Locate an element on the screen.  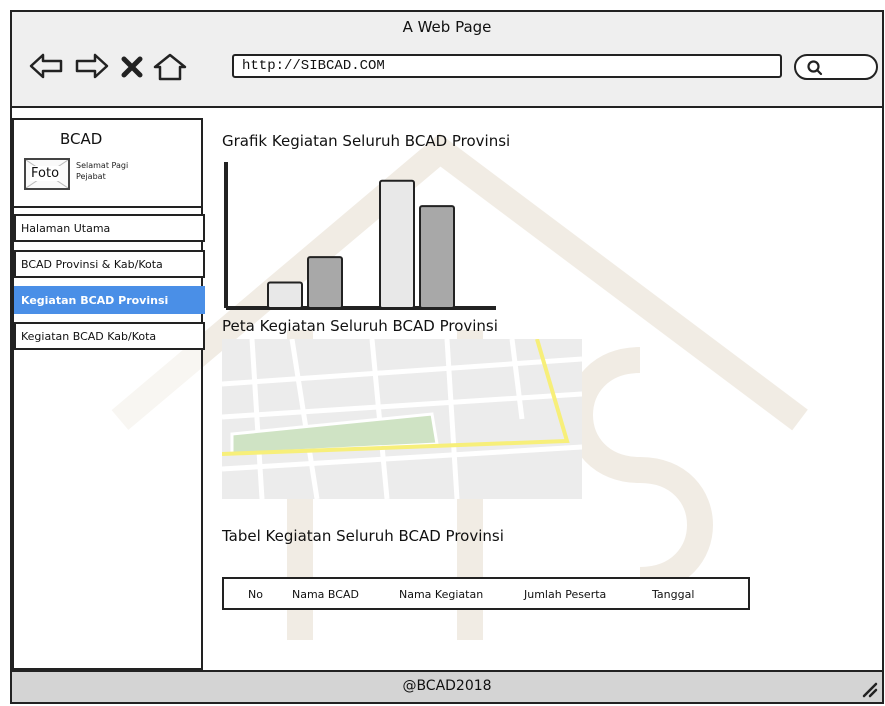
table-header-no: No is located at coordinates (255, 594).